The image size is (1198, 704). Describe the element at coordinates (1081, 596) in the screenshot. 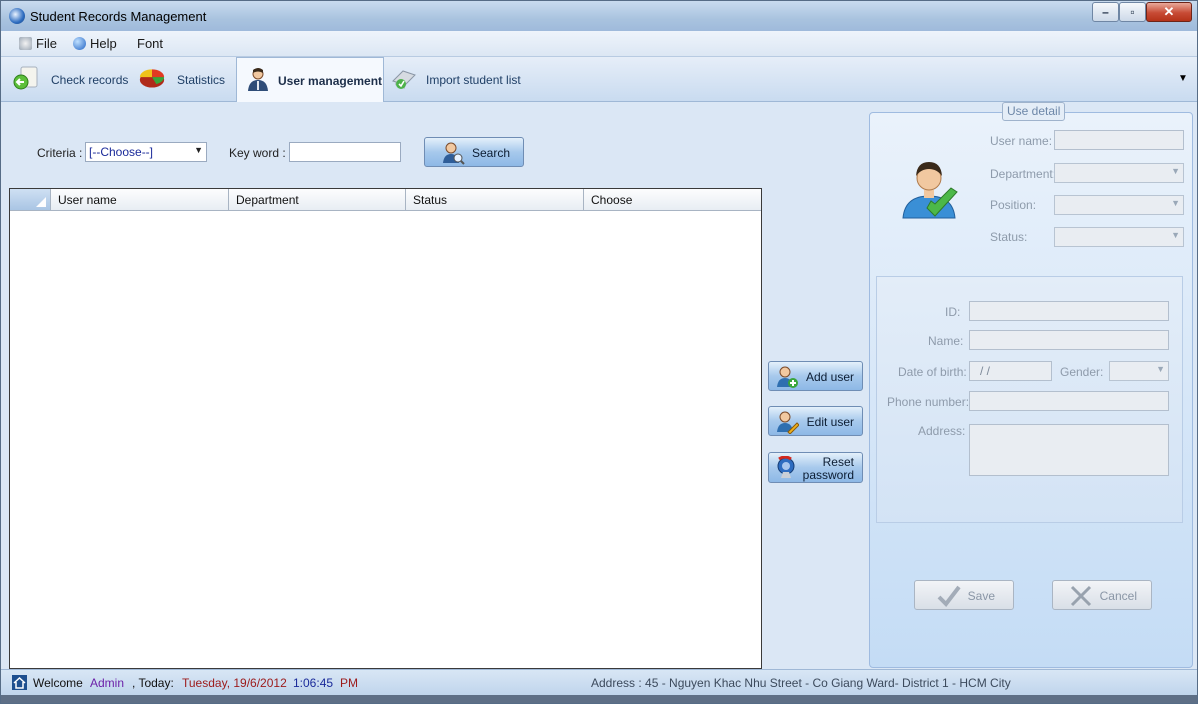

I see `cancel-x-icon` at that location.